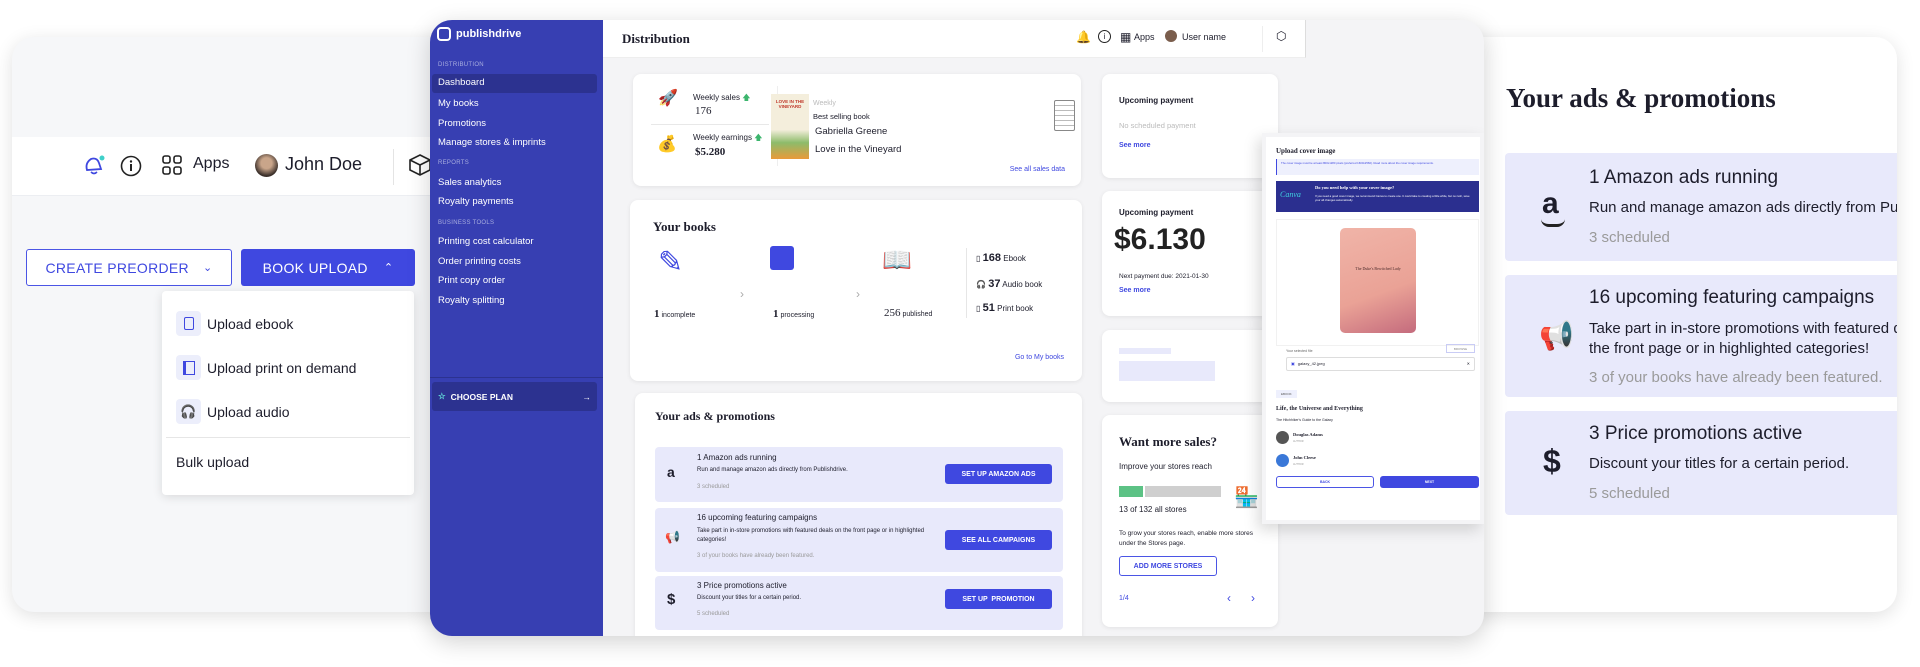 The image size is (1920, 667). I want to click on modal-title: Upload cover image, so click(1306, 151).